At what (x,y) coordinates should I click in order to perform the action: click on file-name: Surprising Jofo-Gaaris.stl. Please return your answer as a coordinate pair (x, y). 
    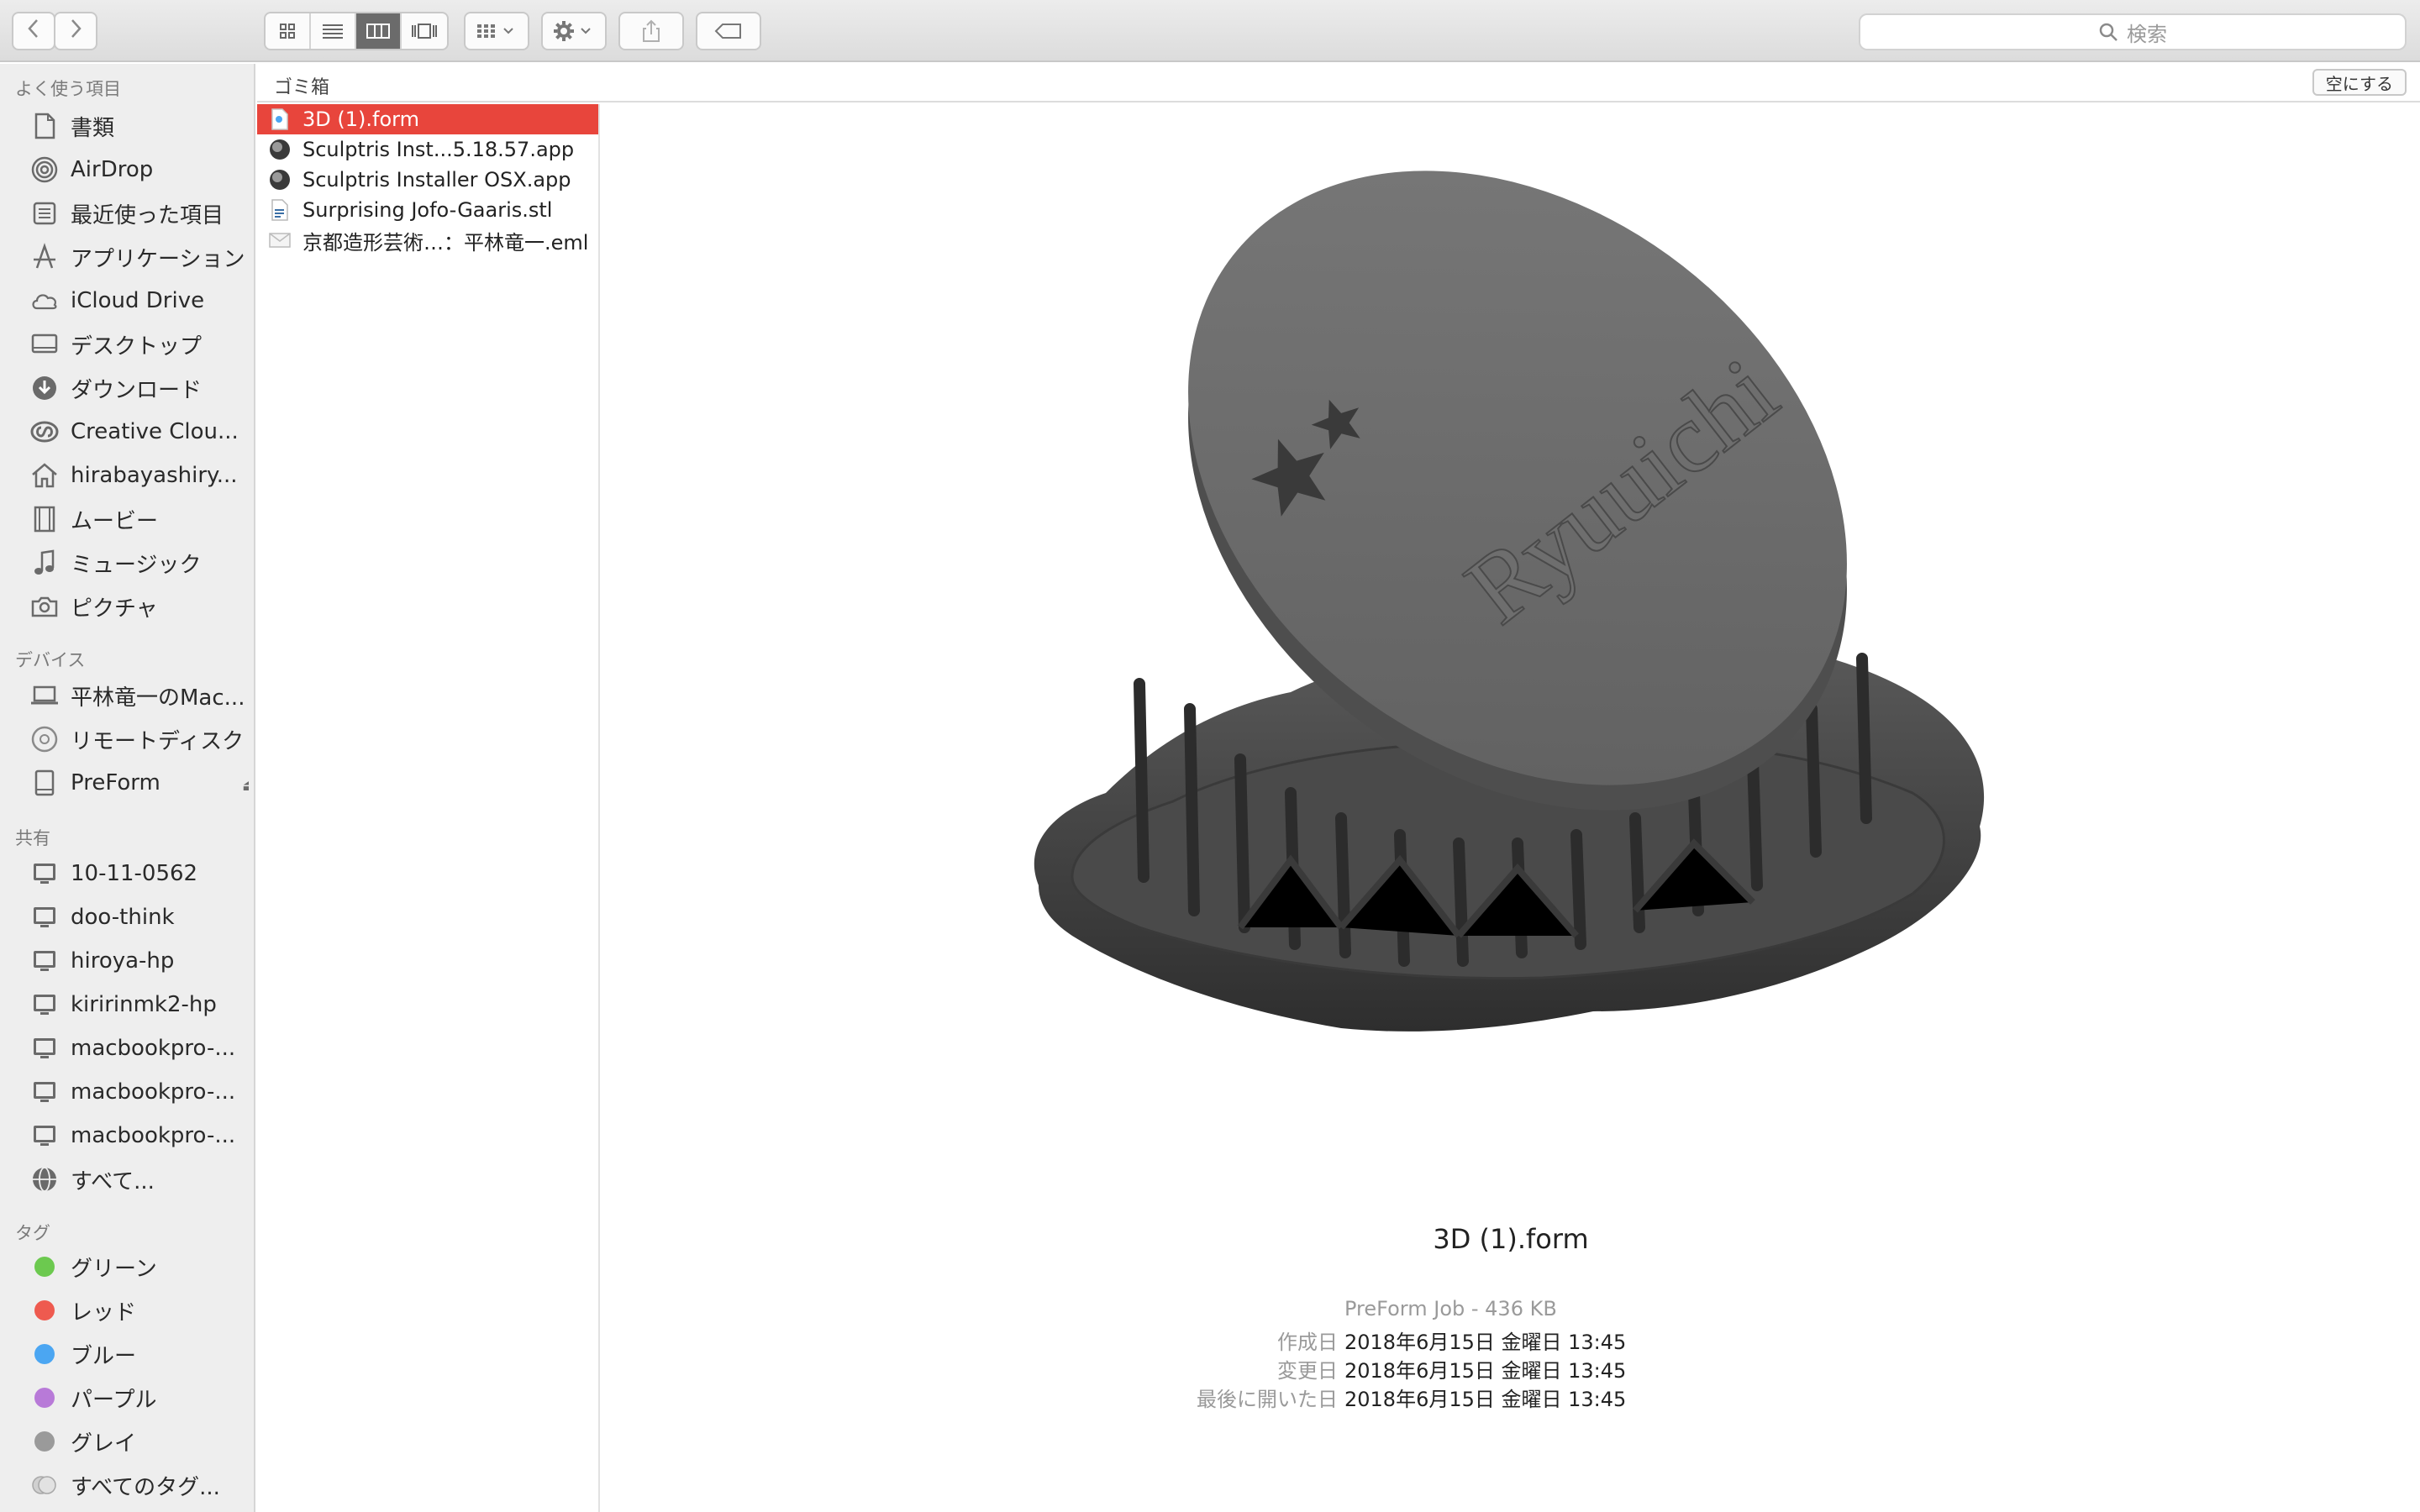
    Looking at the image, I should click on (428, 210).